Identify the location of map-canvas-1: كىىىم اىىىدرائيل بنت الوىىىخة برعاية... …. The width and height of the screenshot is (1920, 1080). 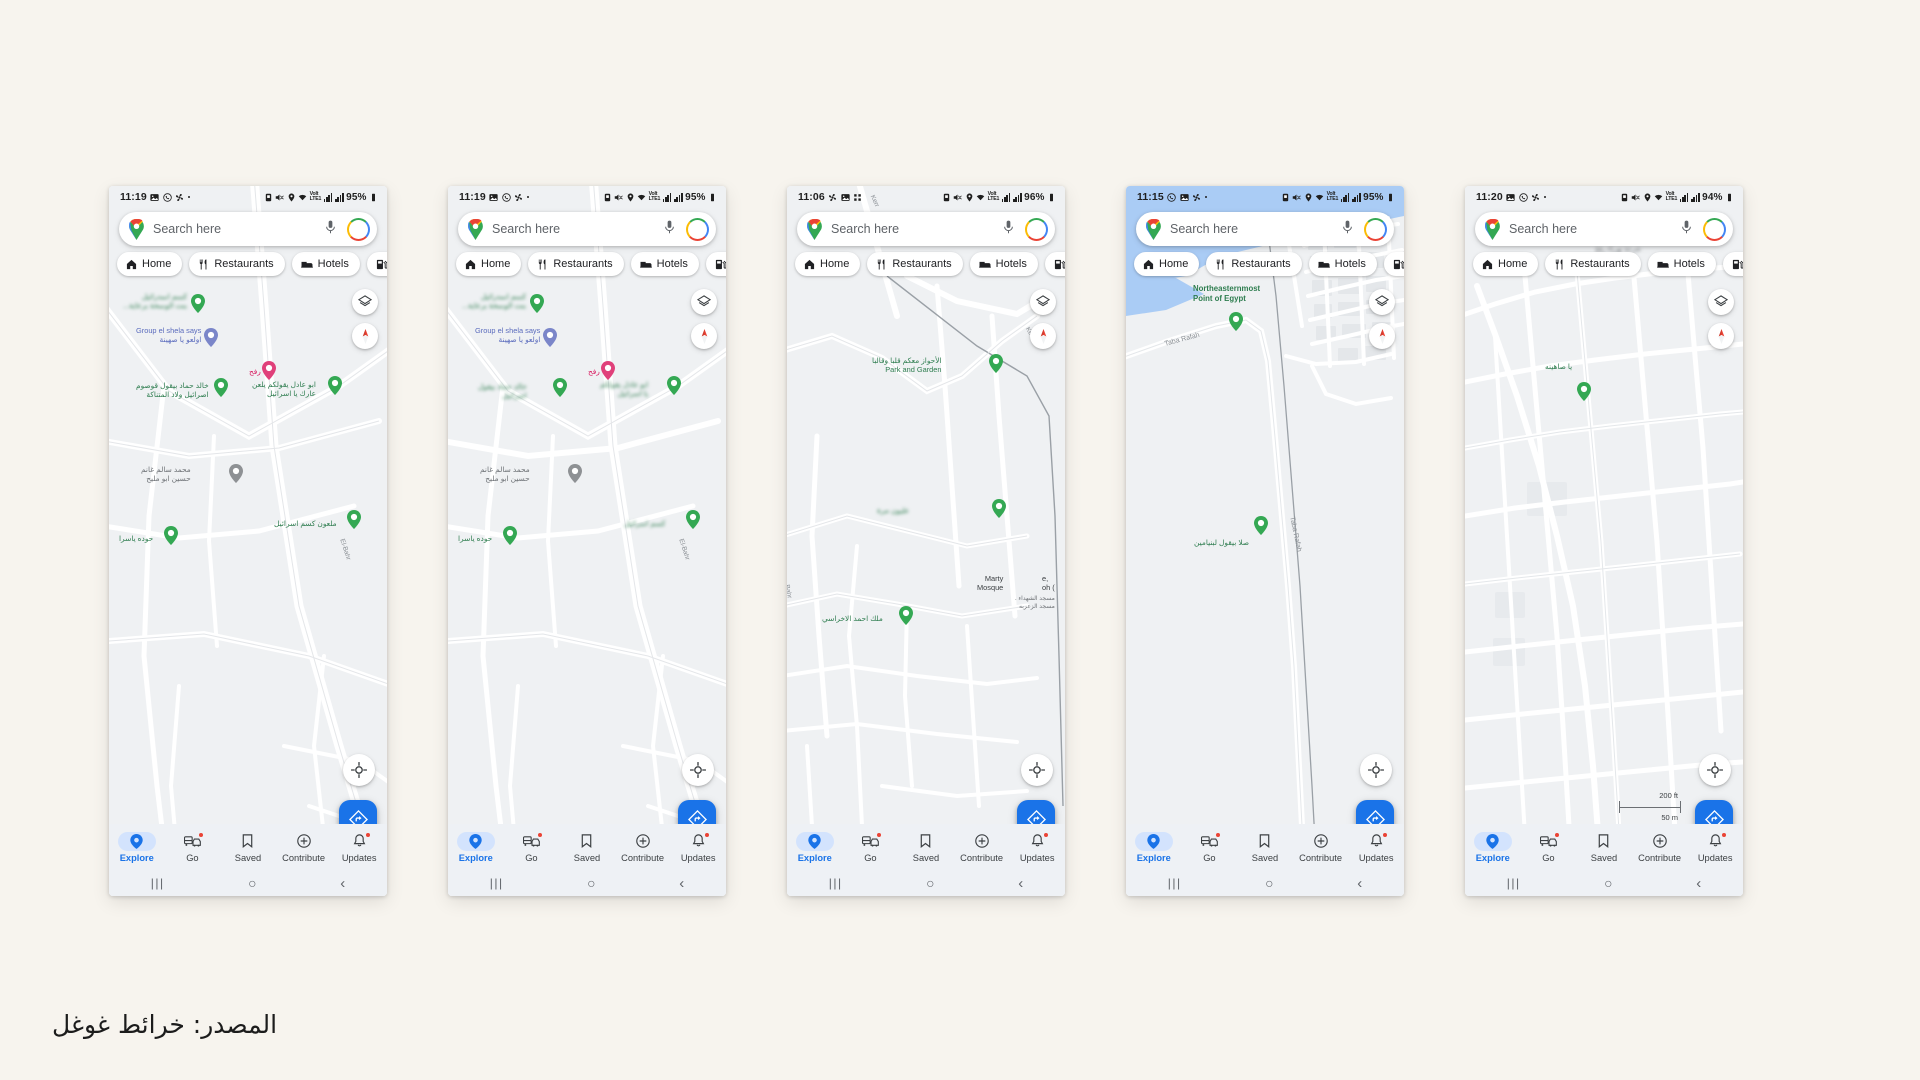
(248, 541).